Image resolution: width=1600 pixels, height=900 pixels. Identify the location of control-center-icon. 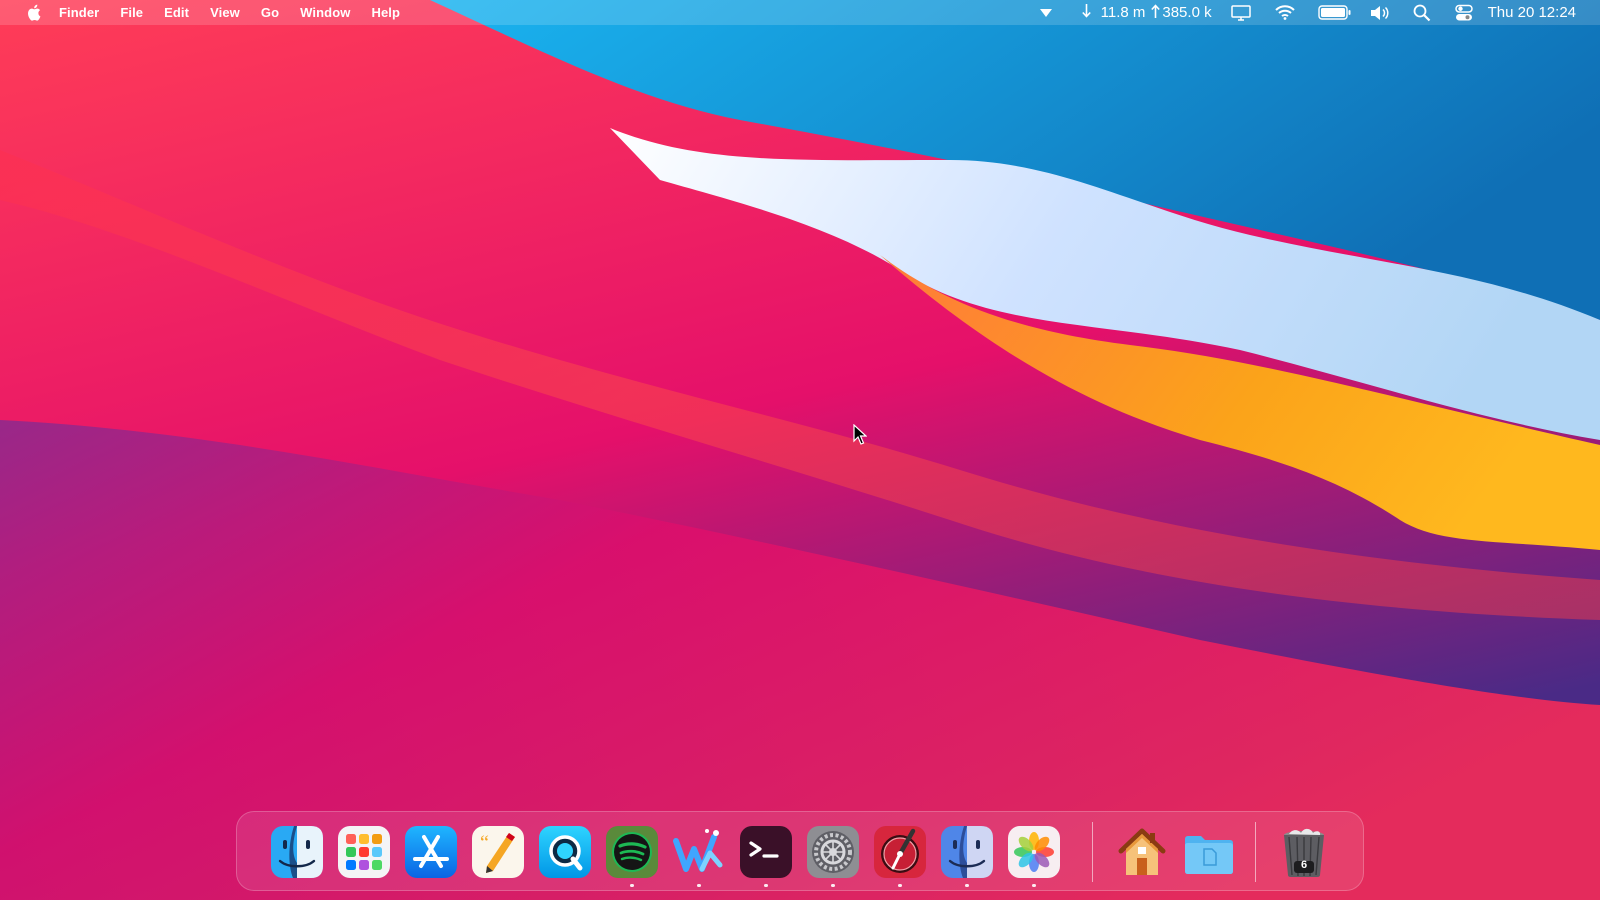
(1464, 12).